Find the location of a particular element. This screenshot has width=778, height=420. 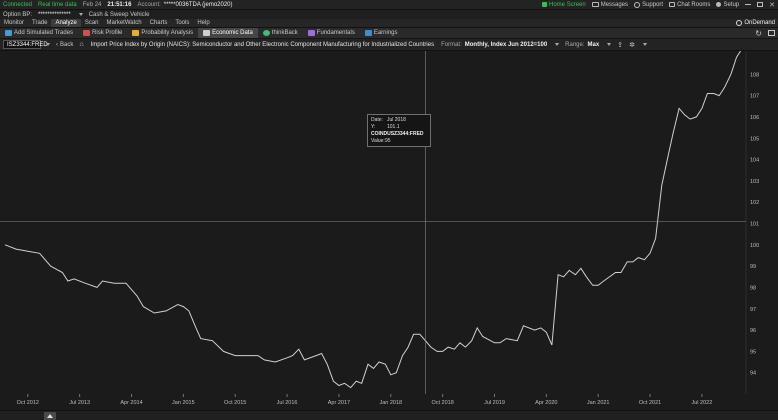

ondemand-button: OnDemand is located at coordinates (755, 23).